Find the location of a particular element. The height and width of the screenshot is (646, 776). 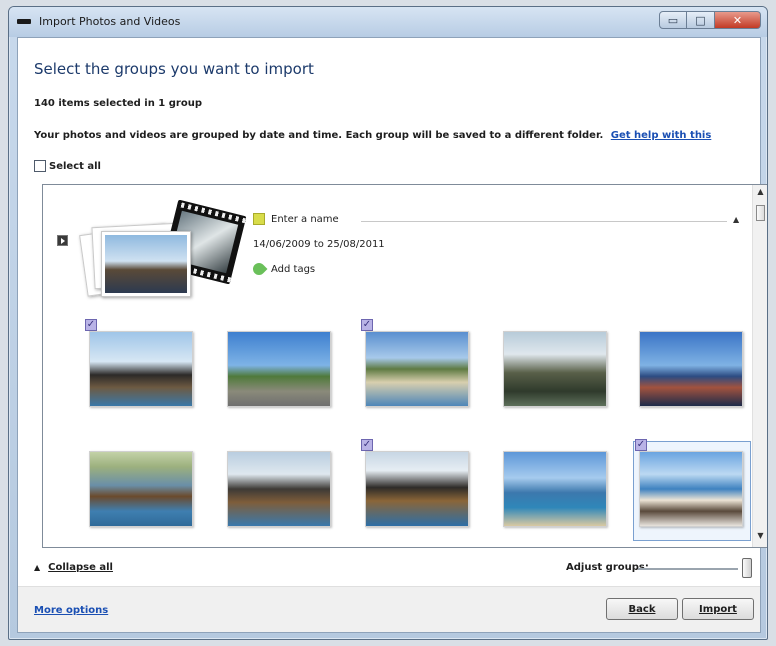

scroll-up-icon: ▲ is located at coordinates (760, 194).